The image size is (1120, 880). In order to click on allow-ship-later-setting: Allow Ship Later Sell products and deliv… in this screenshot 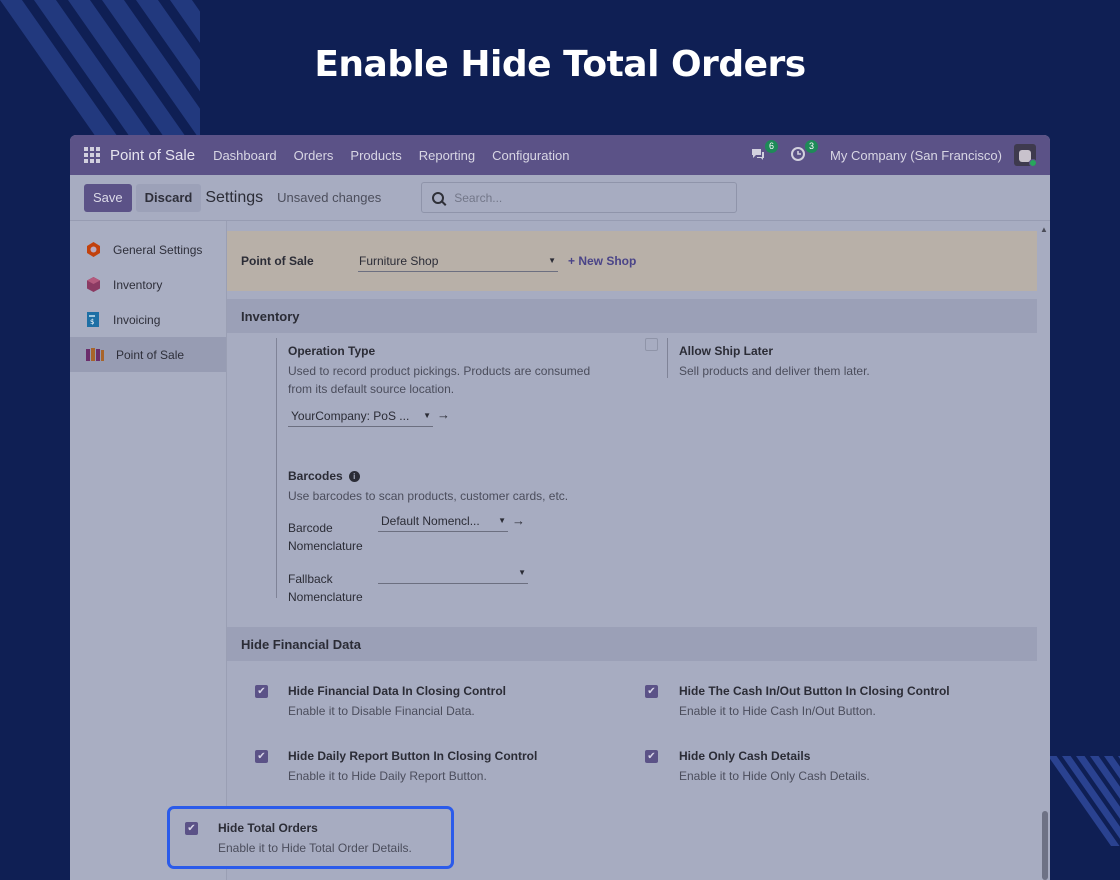, I will do `click(829, 362)`.